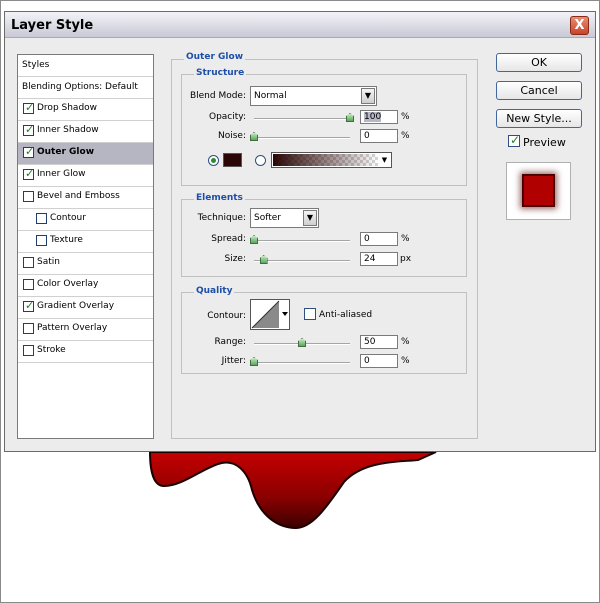 This screenshot has width=600, height=603. What do you see at coordinates (78, 196) in the screenshot?
I see `style-item-label: Bevel and Emboss` at bounding box center [78, 196].